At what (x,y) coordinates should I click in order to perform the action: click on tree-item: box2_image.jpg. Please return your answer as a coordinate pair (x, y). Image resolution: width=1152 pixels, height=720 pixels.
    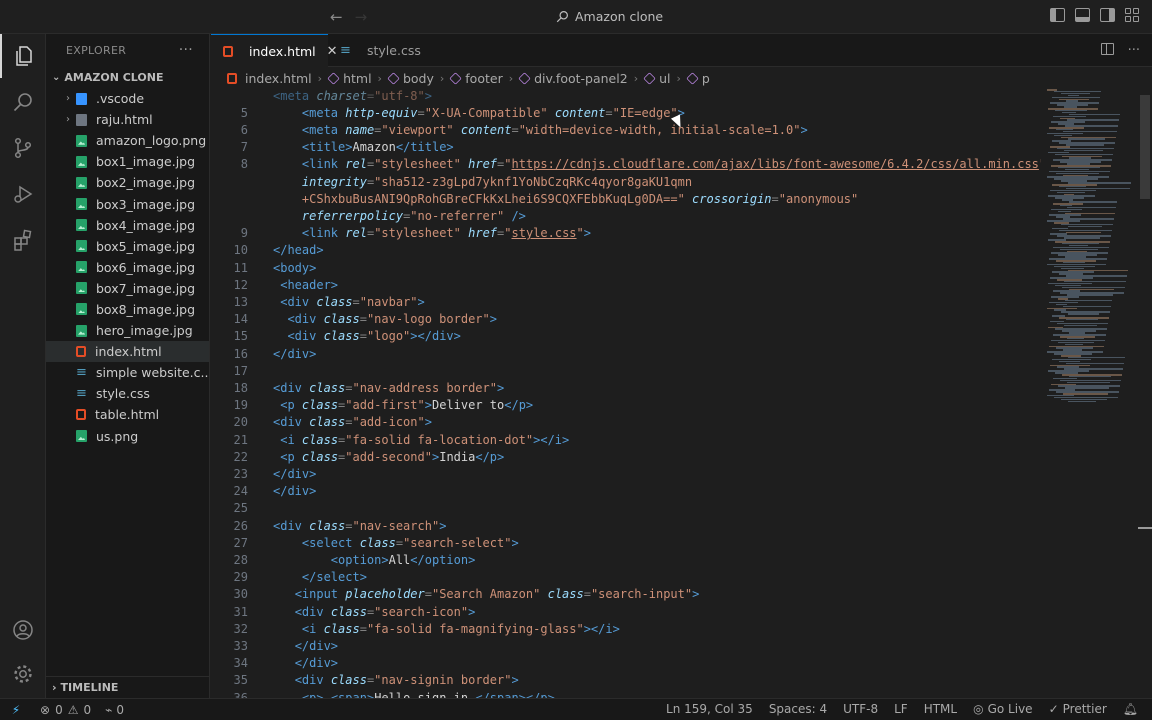
    Looking at the image, I should click on (127, 182).